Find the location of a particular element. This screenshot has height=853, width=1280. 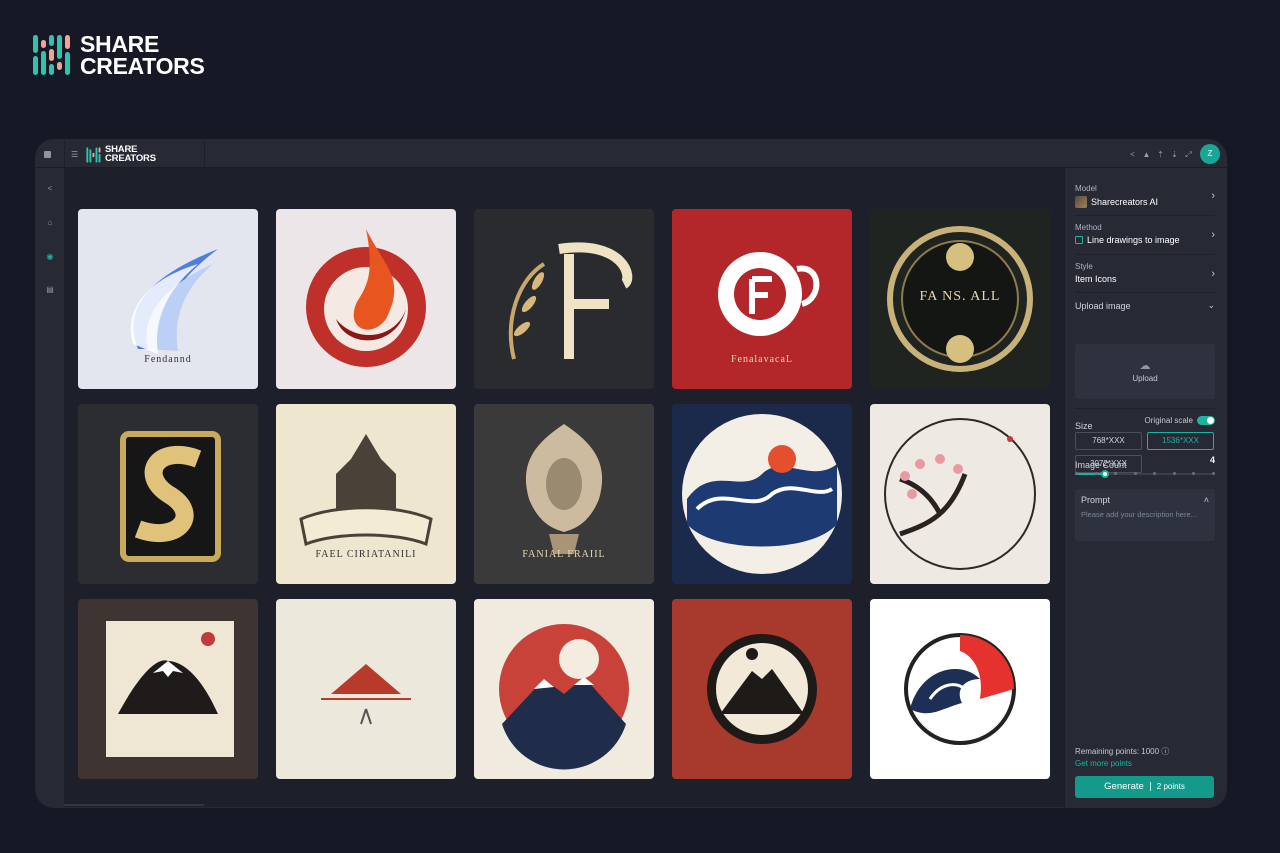

gallery-tile-cherry-blossom-logo is located at coordinates (960, 494).